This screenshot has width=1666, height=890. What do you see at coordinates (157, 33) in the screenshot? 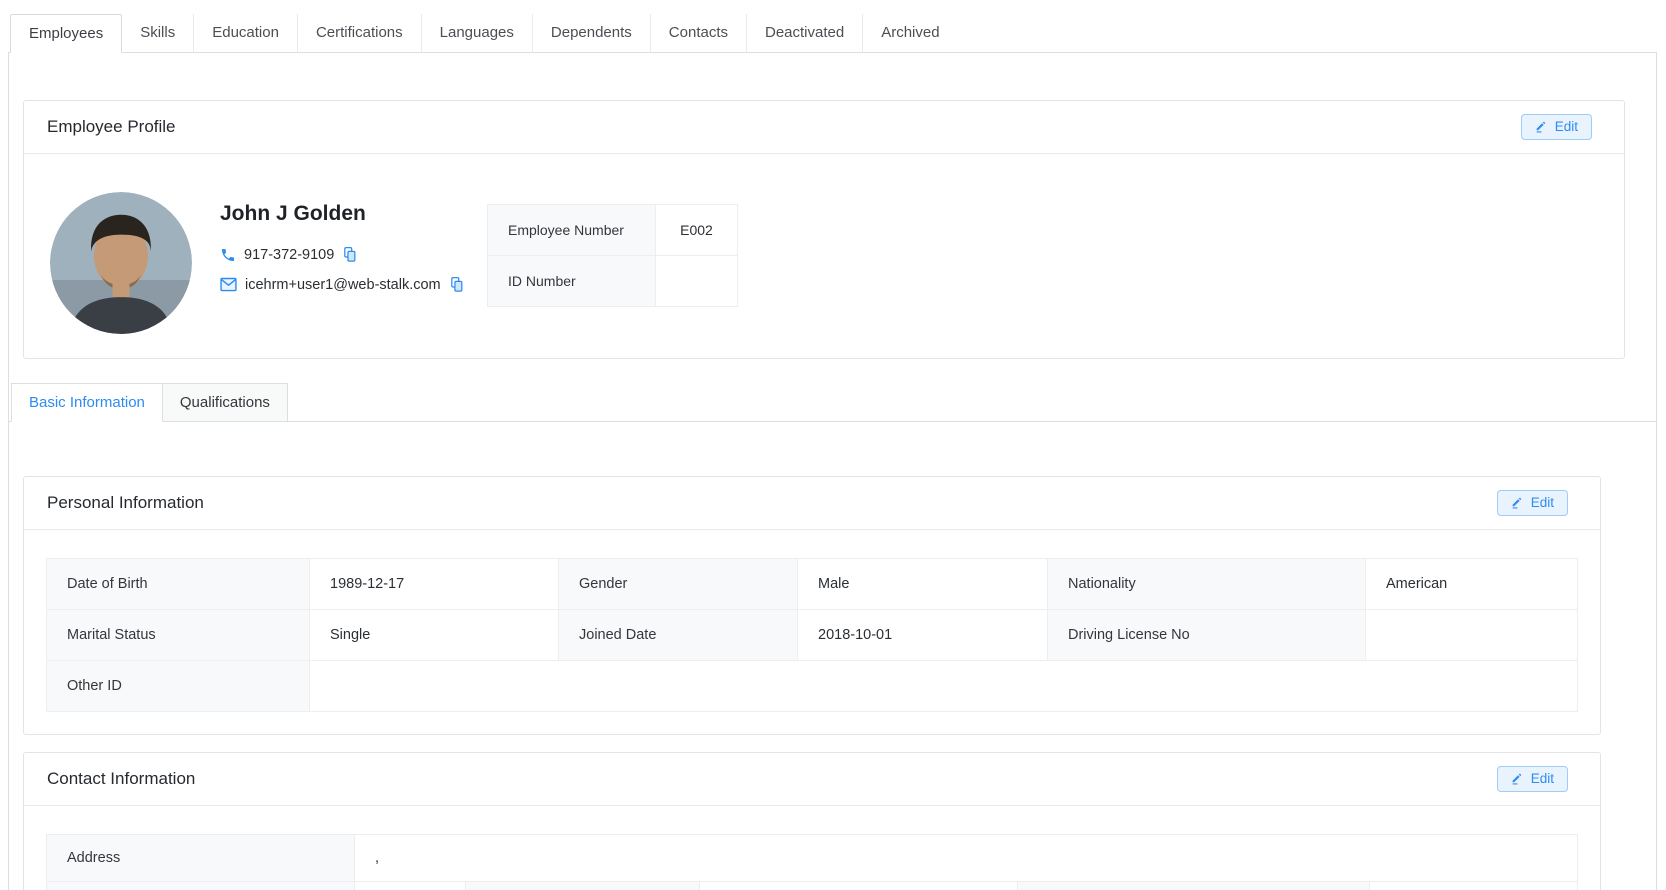
I see `tab-skills: Skills` at bounding box center [157, 33].